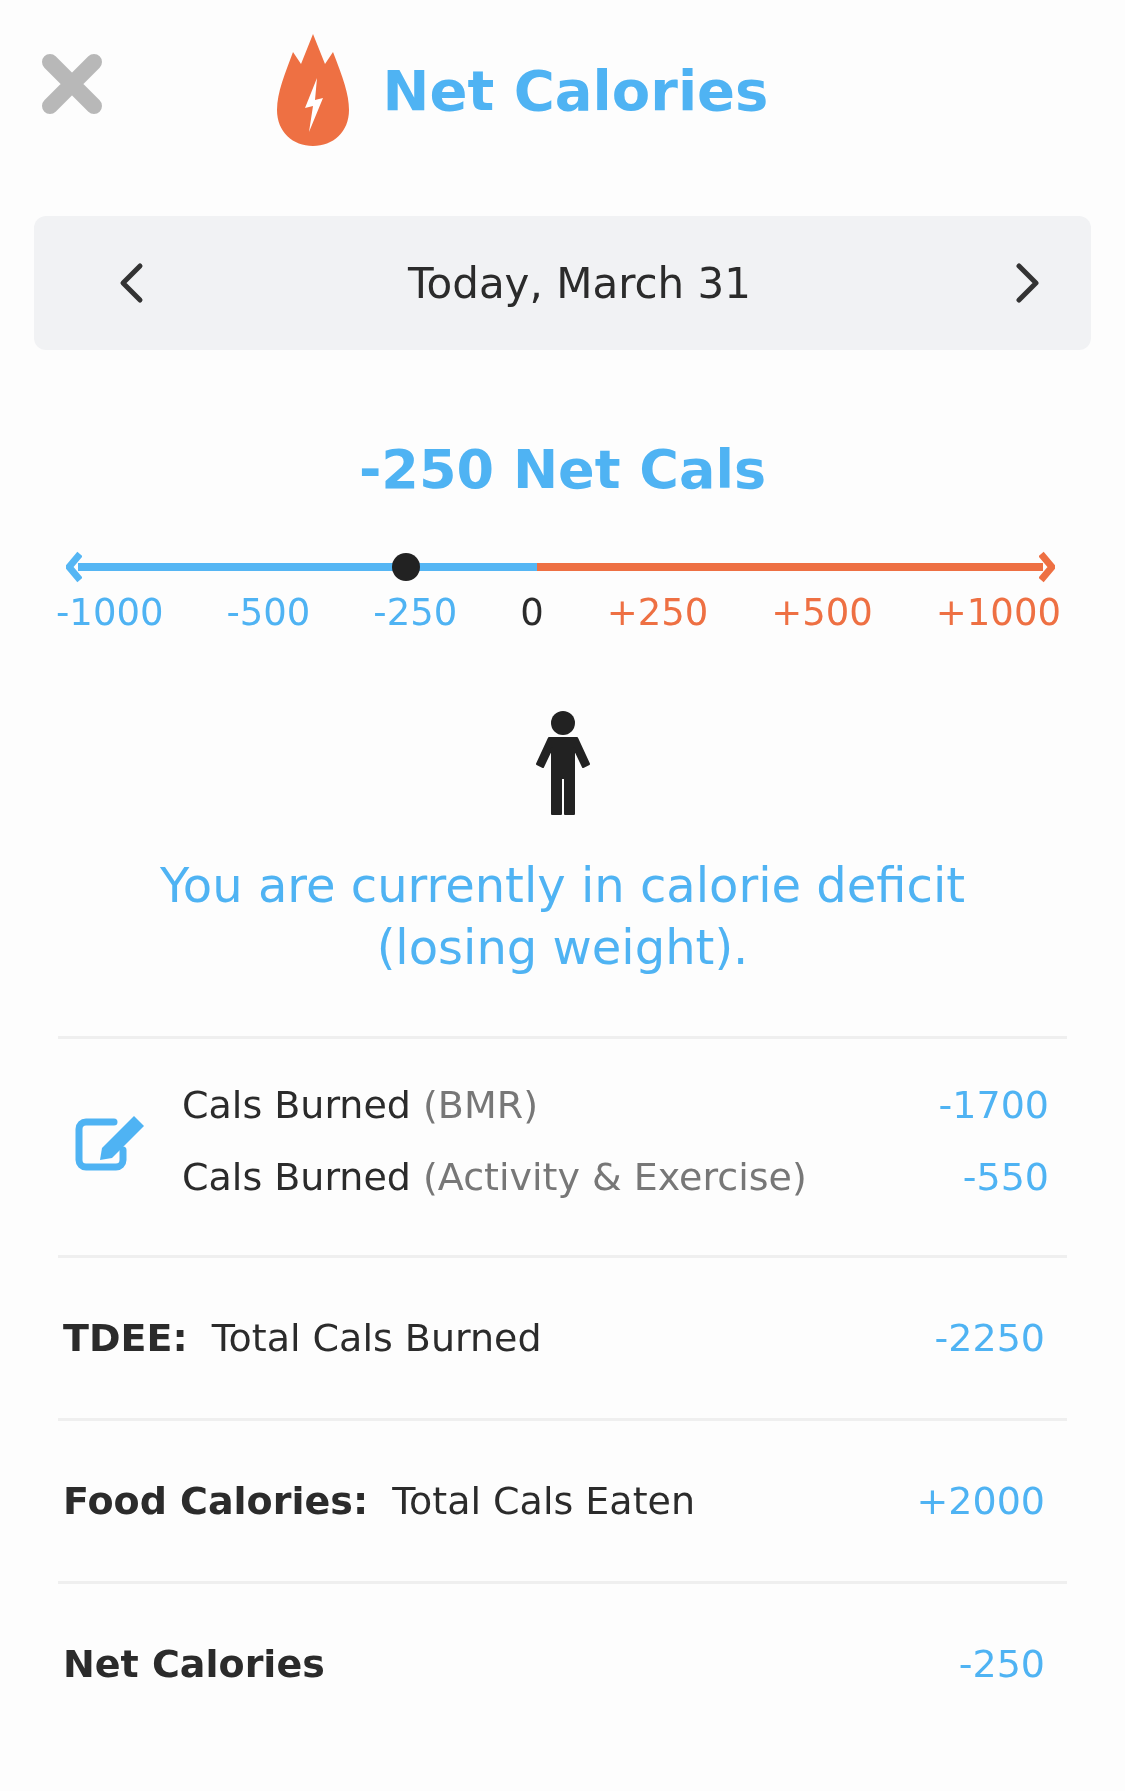 Image resolution: width=1125 pixels, height=1791 pixels. What do you see at coordinates (1047, 567) in the screenshot?
I see `right-arrowhead-icon` at bounding box center [1047, 567].